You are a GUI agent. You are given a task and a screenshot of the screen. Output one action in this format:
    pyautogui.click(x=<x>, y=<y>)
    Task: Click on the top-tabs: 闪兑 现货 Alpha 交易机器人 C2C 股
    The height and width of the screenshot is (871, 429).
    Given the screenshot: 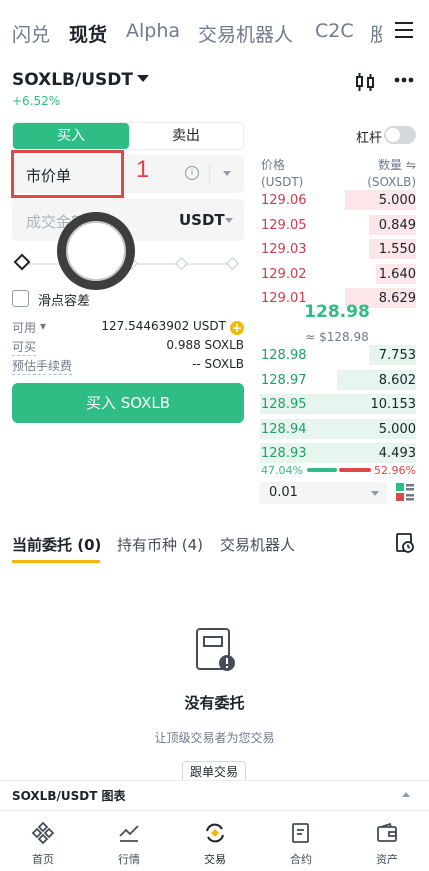 What is the action you would take?
    pyautogui.click(x=214, y=31)
    